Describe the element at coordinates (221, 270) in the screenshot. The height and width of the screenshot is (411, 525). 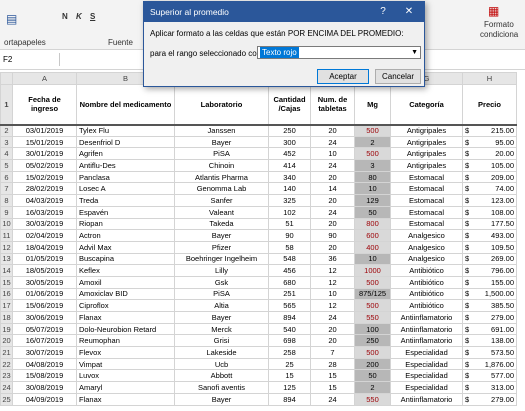
I see `table-cell: Lilly` at that location.